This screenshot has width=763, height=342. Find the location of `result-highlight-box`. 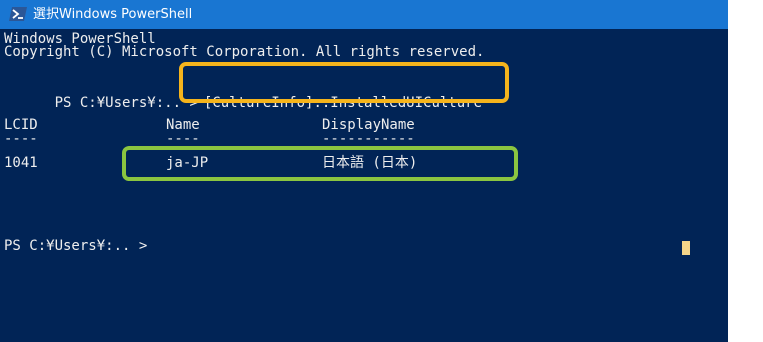

result-highlight-box is located at coordinates (320, 163).